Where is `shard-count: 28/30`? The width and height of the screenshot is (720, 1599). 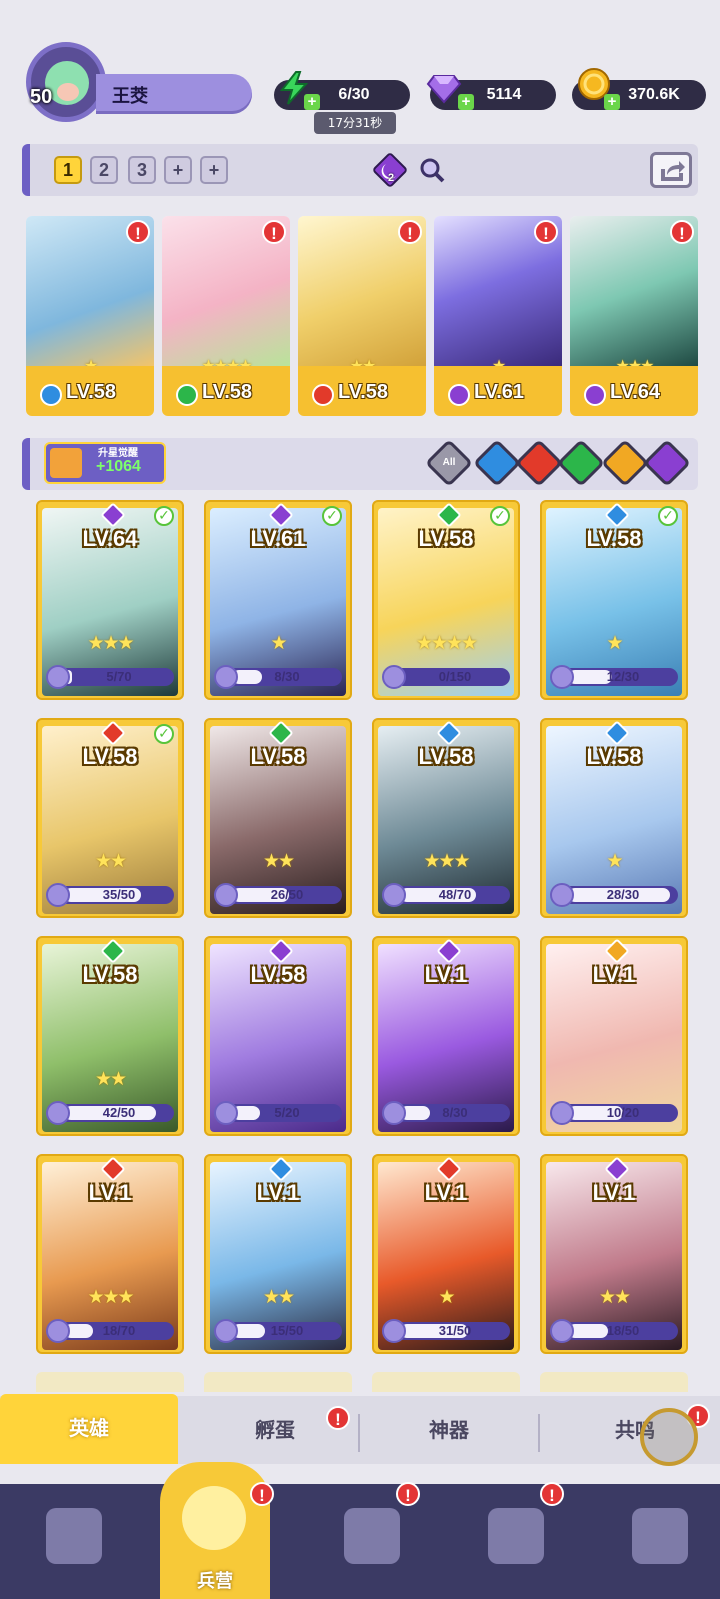
shard-count: 28/30 is located at coordinates (623, 894).